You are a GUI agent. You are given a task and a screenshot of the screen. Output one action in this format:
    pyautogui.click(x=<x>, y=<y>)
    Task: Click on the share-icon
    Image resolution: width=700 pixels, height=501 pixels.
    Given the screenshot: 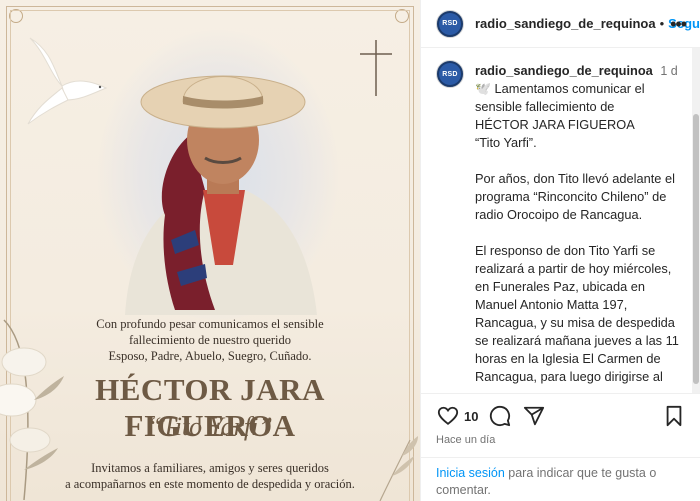 What is the action you would take?
    pyautogui.click(x=534, y=416)
    